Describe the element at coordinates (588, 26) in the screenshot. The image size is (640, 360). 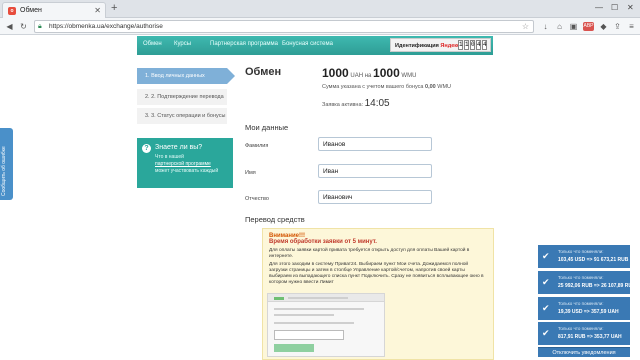
I see `adblock-icon: ABP` at that location.